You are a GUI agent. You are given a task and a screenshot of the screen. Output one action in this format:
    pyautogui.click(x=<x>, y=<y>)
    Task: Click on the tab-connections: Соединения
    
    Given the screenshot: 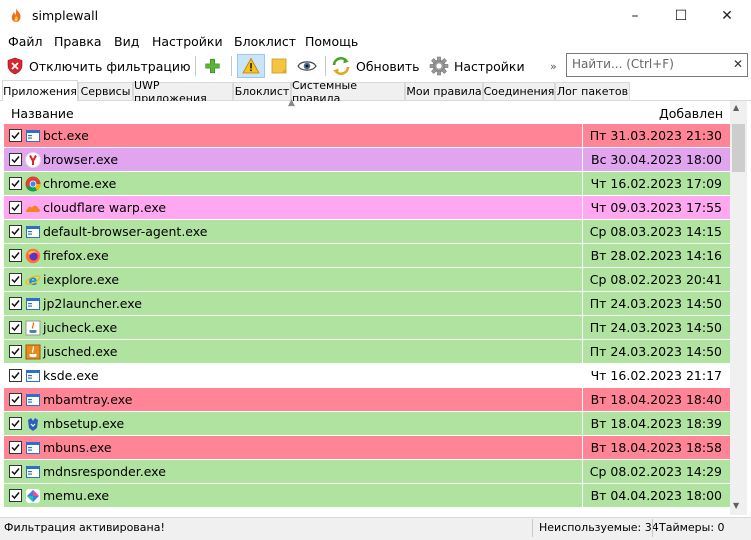 What is the action you would take?
    pyautogui.click(x=519, y=91)
    